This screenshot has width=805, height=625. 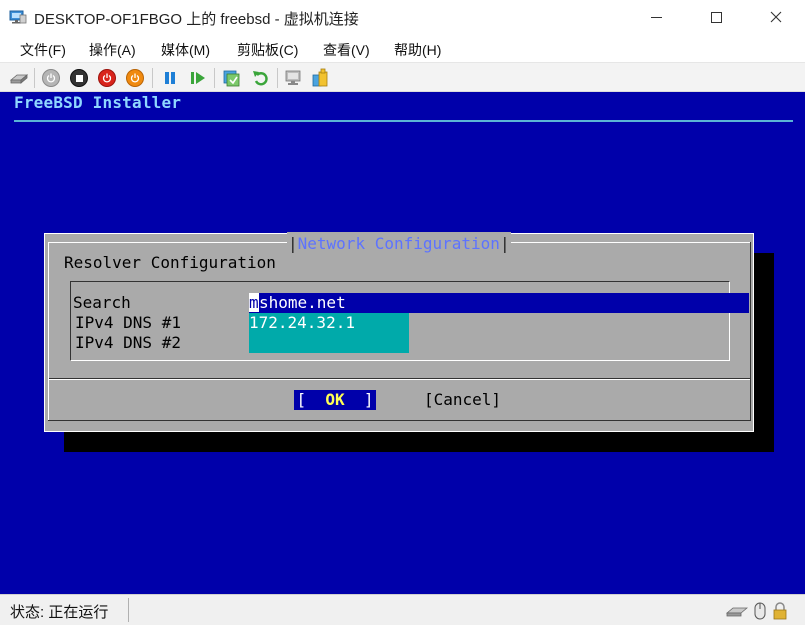 I want to click on share-button, so click(x=320, y=78).